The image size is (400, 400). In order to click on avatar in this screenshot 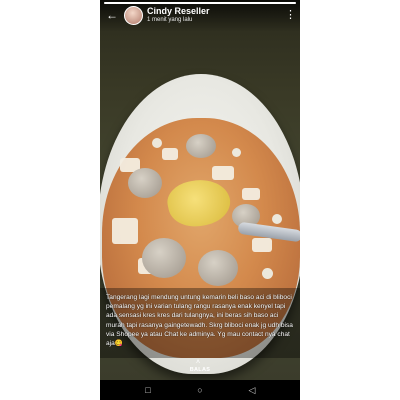, I will do `click(133, 15)`.